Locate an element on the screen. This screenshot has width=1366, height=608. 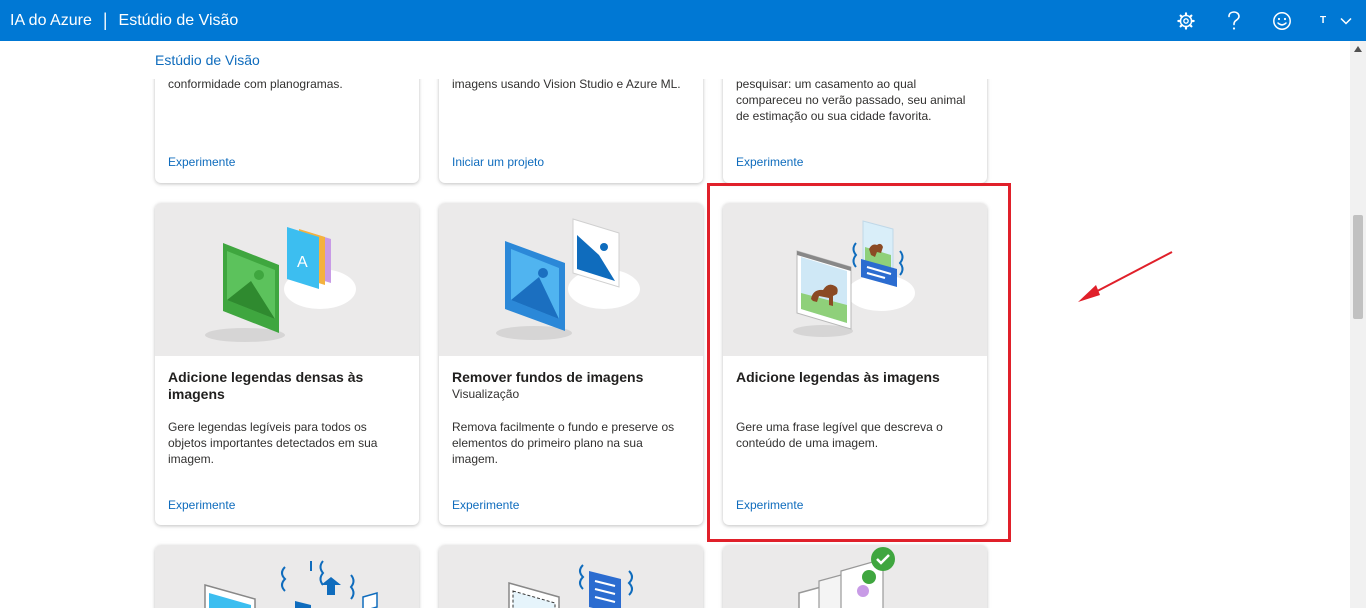
scroll-up-arrow-icon is located at coordinates (1358, 49).